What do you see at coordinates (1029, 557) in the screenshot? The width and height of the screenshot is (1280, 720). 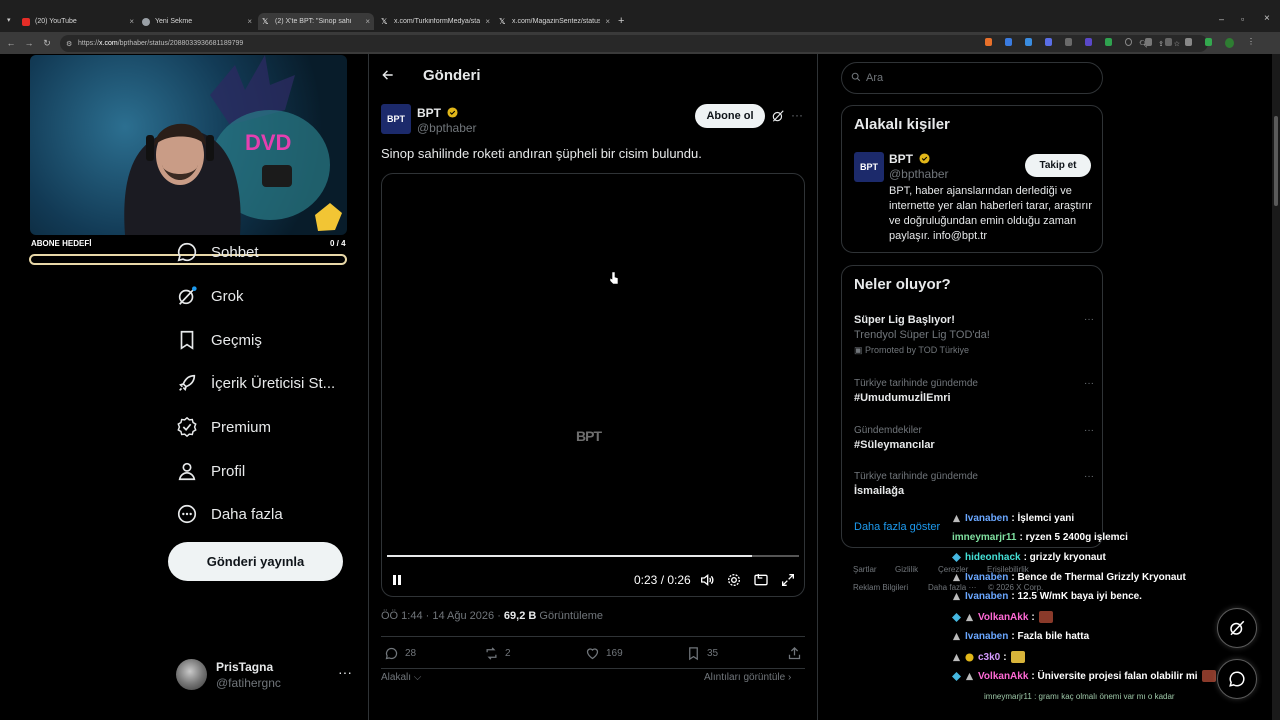 I see `chat-message: hideonhack : grizzly kryonaut` at bounding box center [1029, 557].